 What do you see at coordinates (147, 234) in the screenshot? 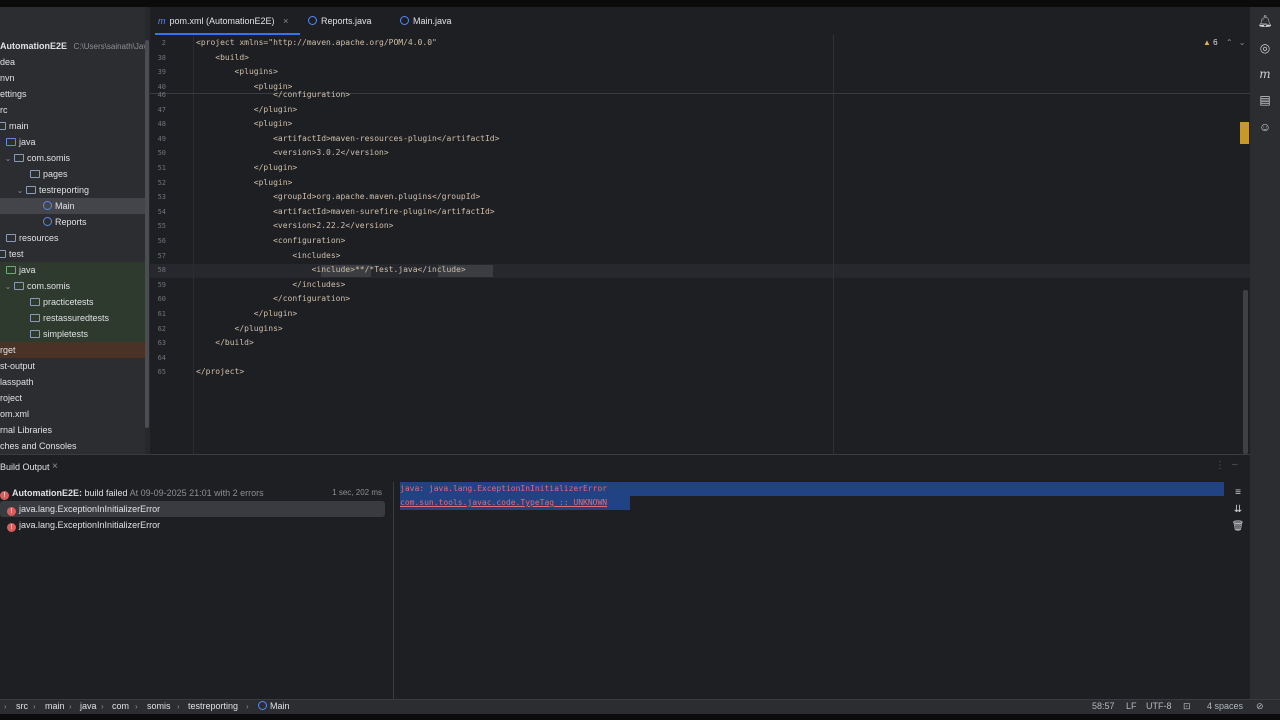
I see `project-scrollbar-thumb` at bounding box center [147, 234].